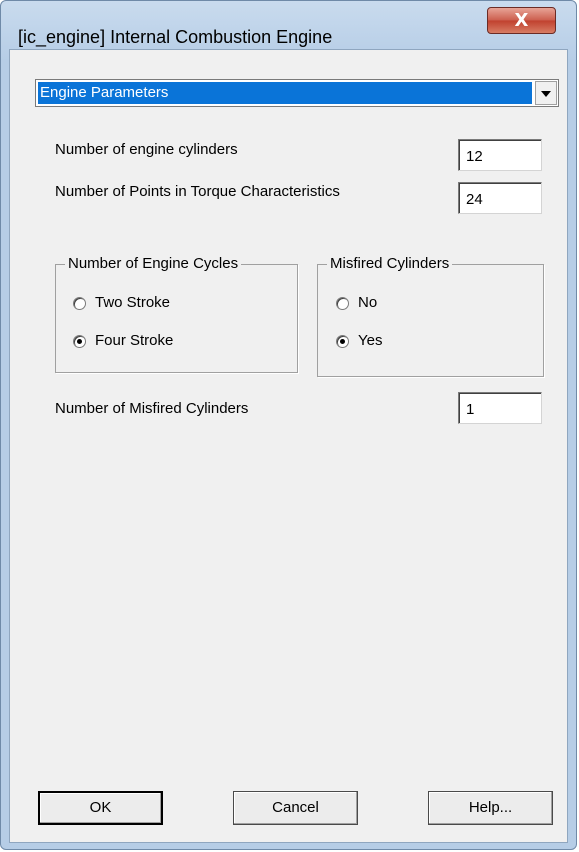 The width and height of the screenshot is (579, 852). I want to click on misfired-count-value: 1, so click(470, 409).